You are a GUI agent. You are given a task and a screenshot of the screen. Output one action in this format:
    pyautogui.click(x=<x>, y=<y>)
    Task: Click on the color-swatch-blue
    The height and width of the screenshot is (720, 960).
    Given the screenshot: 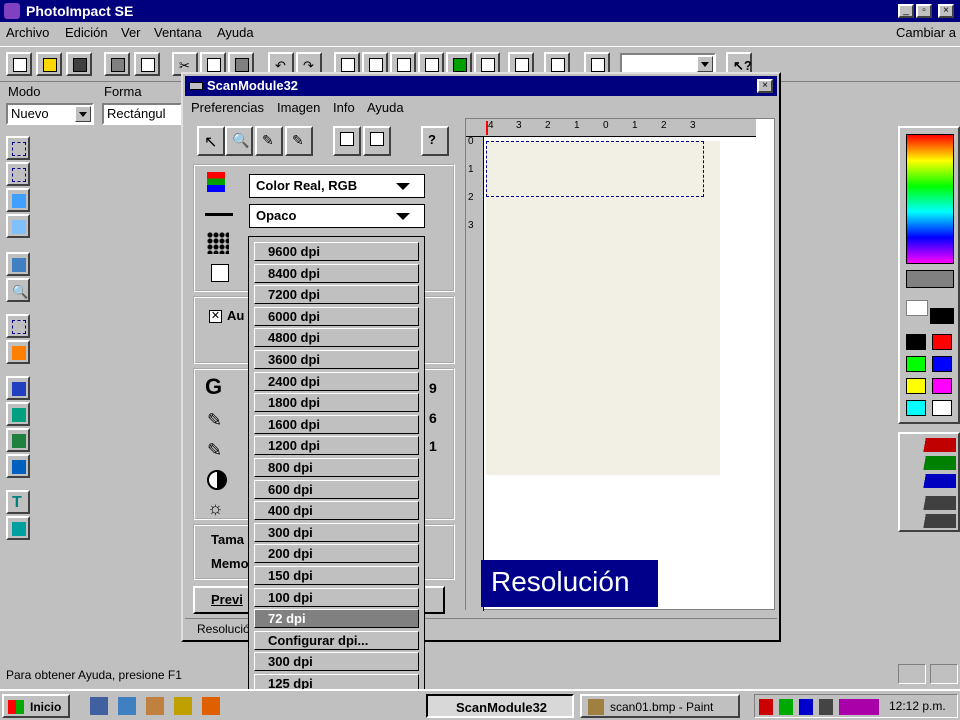 What is the action you would take?
    pyautogui.click(x=942, y=364)
    